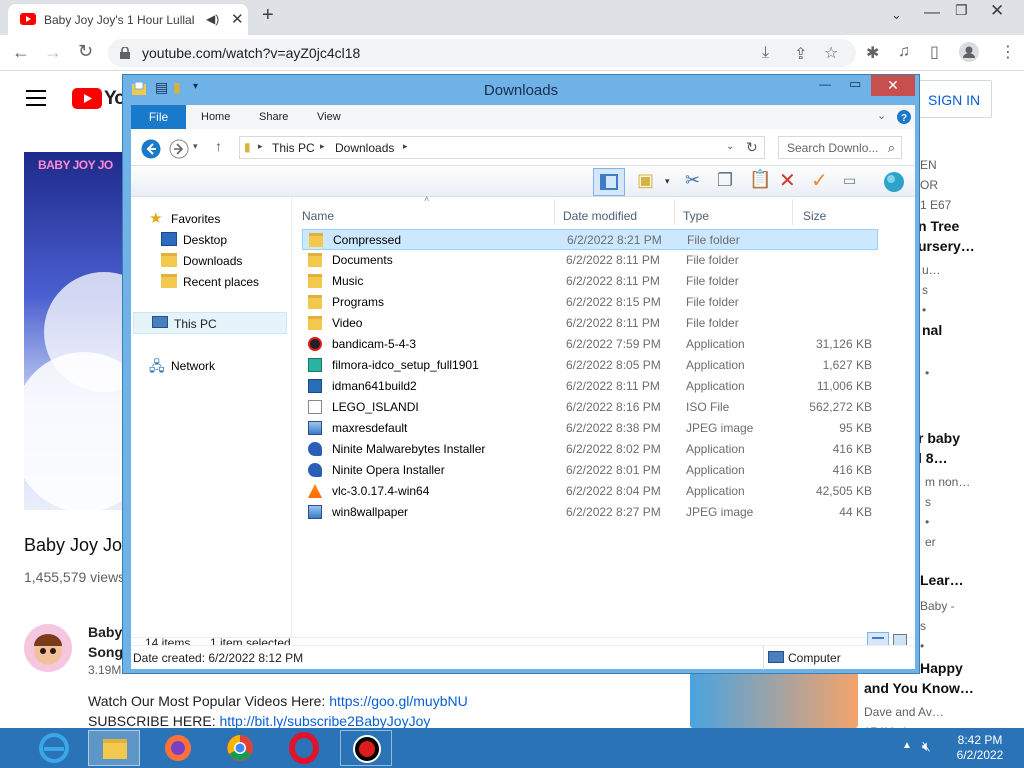  What do you see at coordinates (364, 148) in the screenshot?
I see `breadcrumb-downloads: Downloads` at bounding box center [364, 148].